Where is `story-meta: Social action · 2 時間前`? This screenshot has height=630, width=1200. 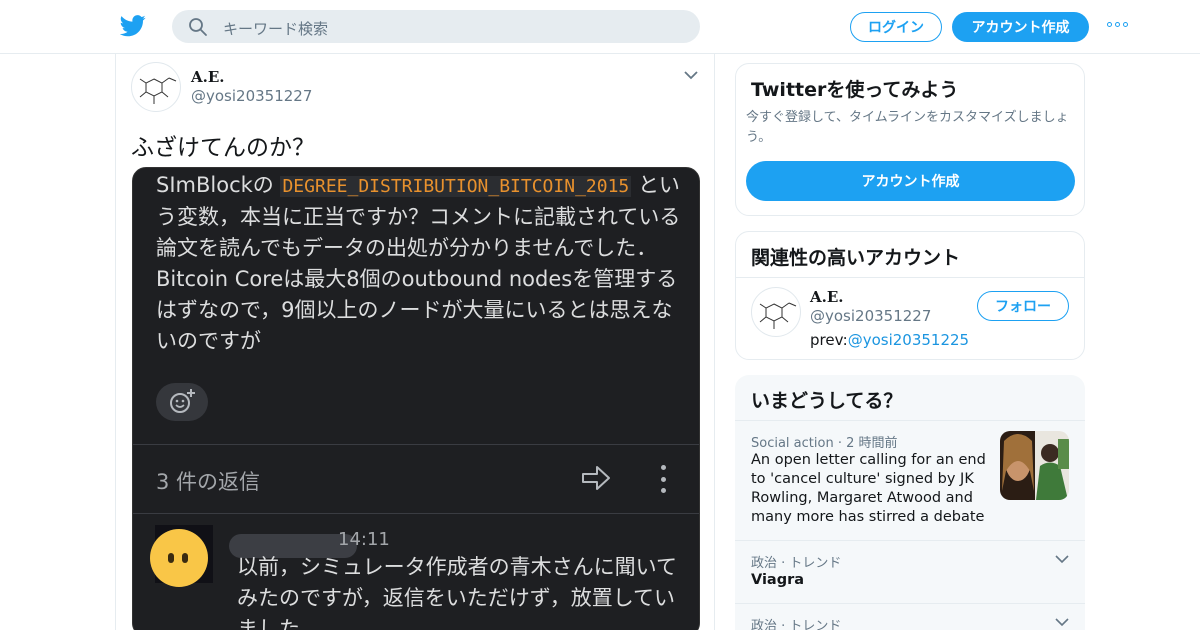 story-meta: Social action · 2 時間前 is located at coordinates (824, 443).